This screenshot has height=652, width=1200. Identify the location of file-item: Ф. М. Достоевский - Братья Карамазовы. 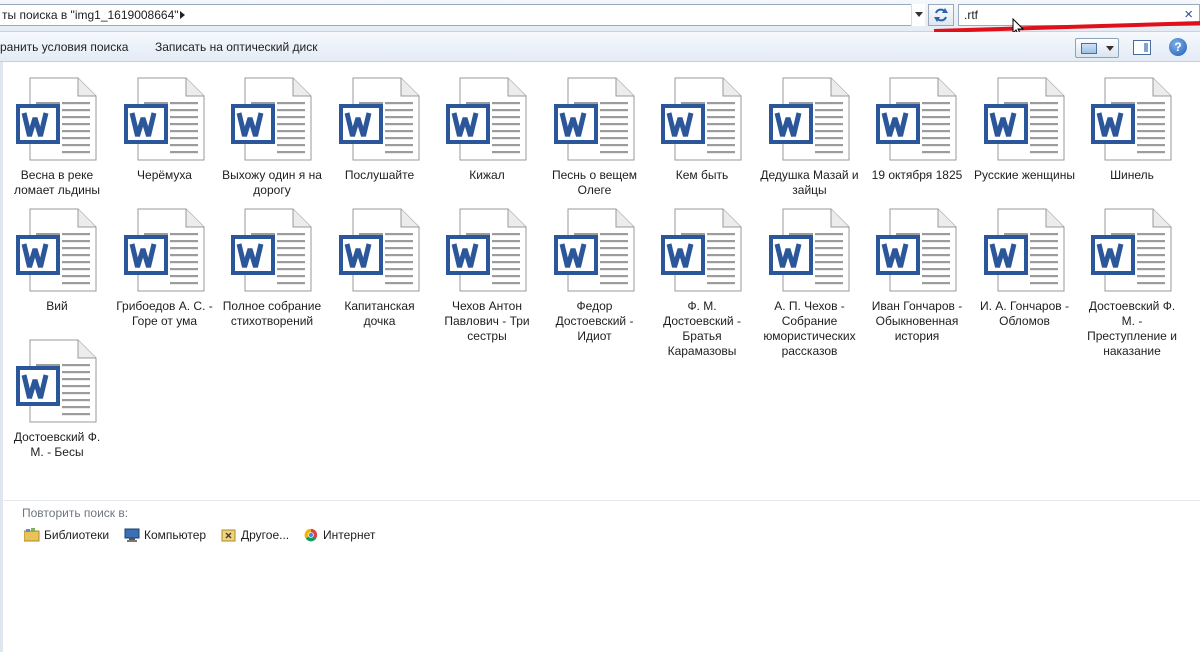
(702, 279).